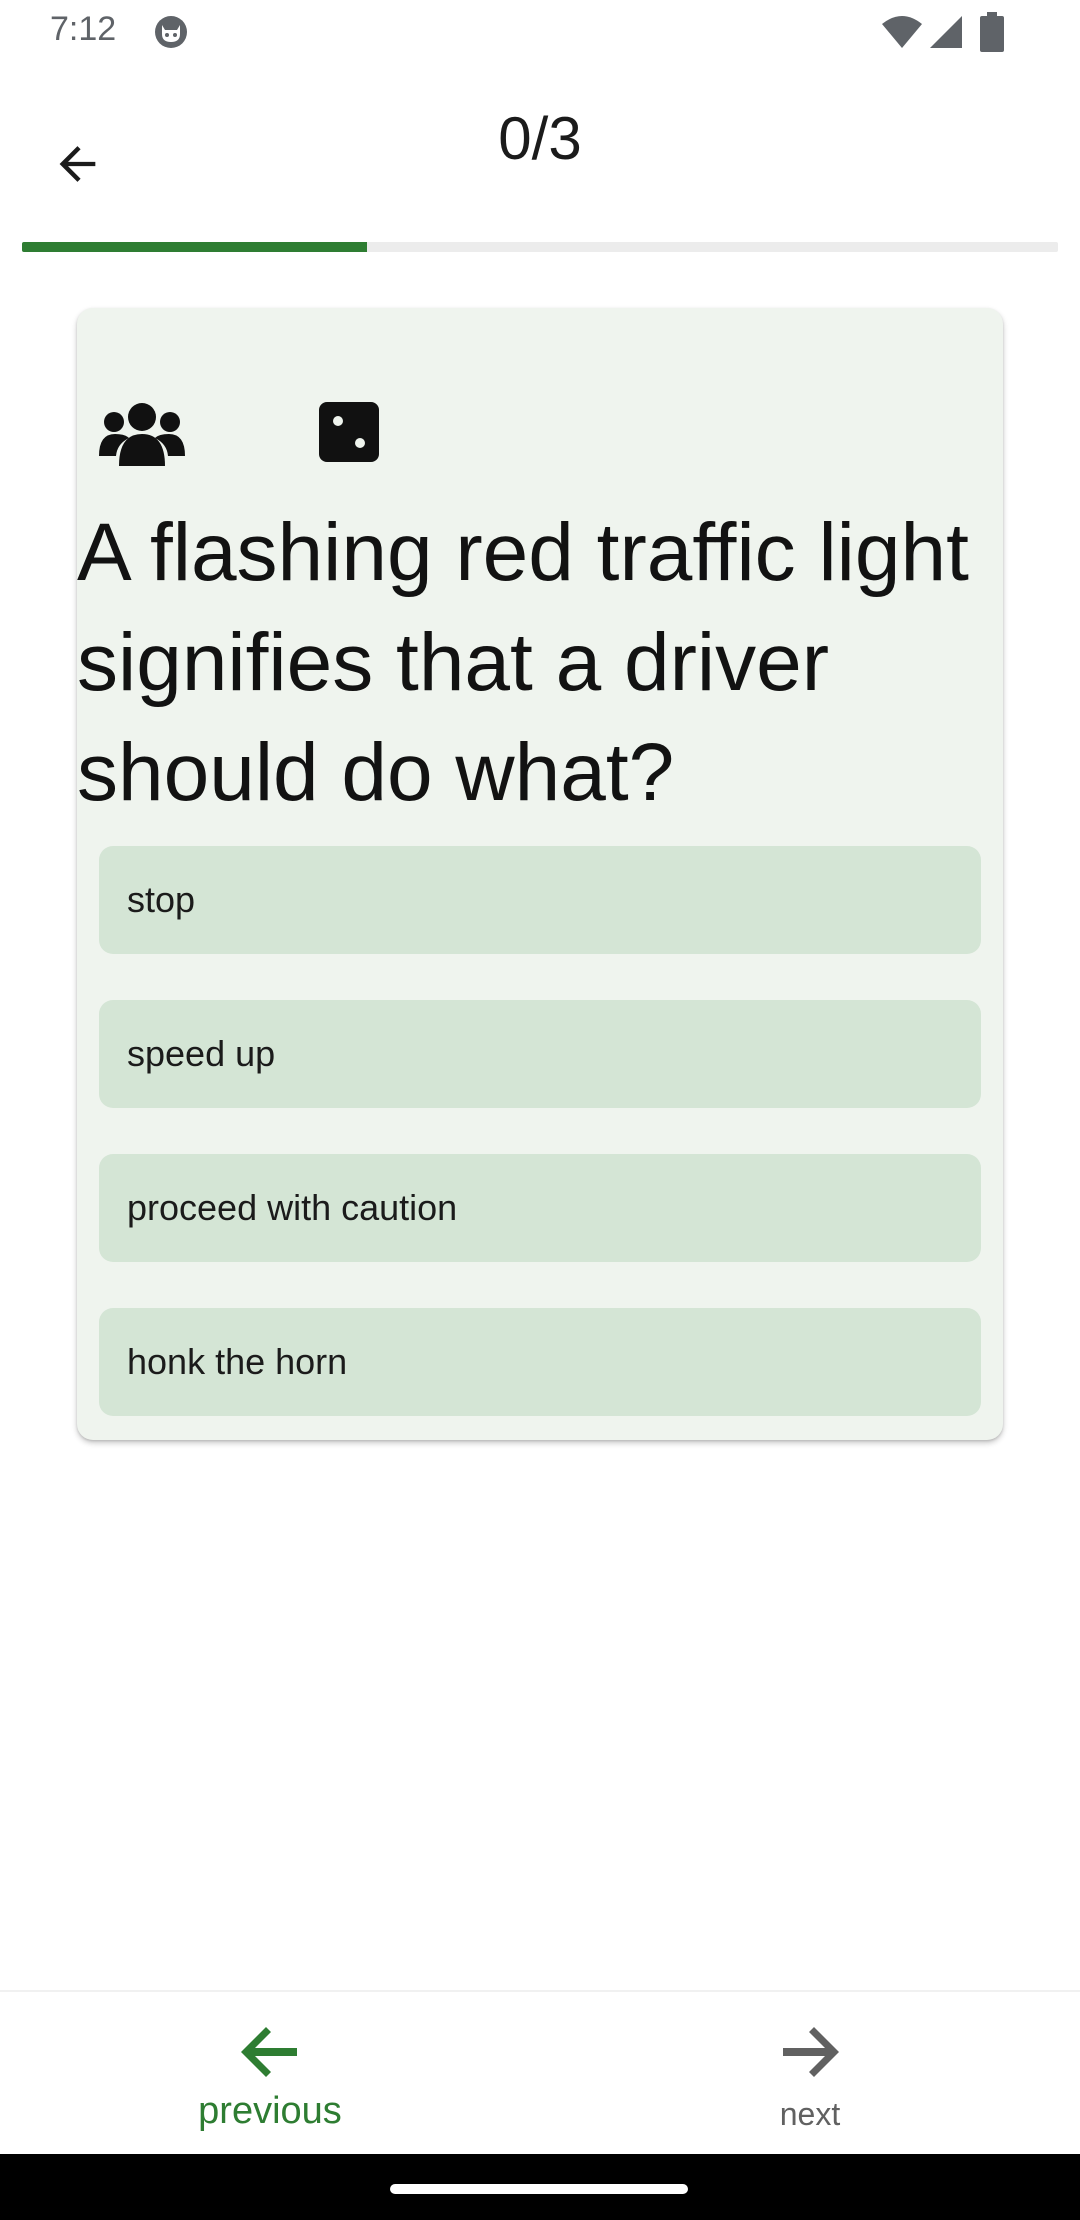 This screenshot has height=2220, width=1080. I want to click on previous-button: previous, so click(270, 2074).